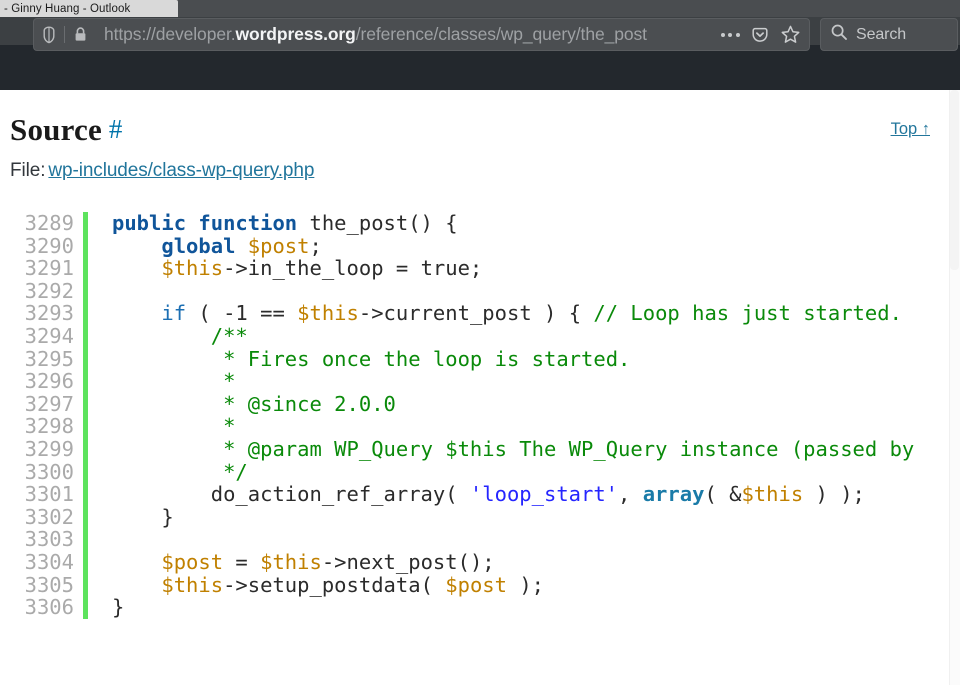  What do you see at coordinates (116, 129) in the screenshot?
I see `heading-anchor-link: #` at bounding box center [116, 129].